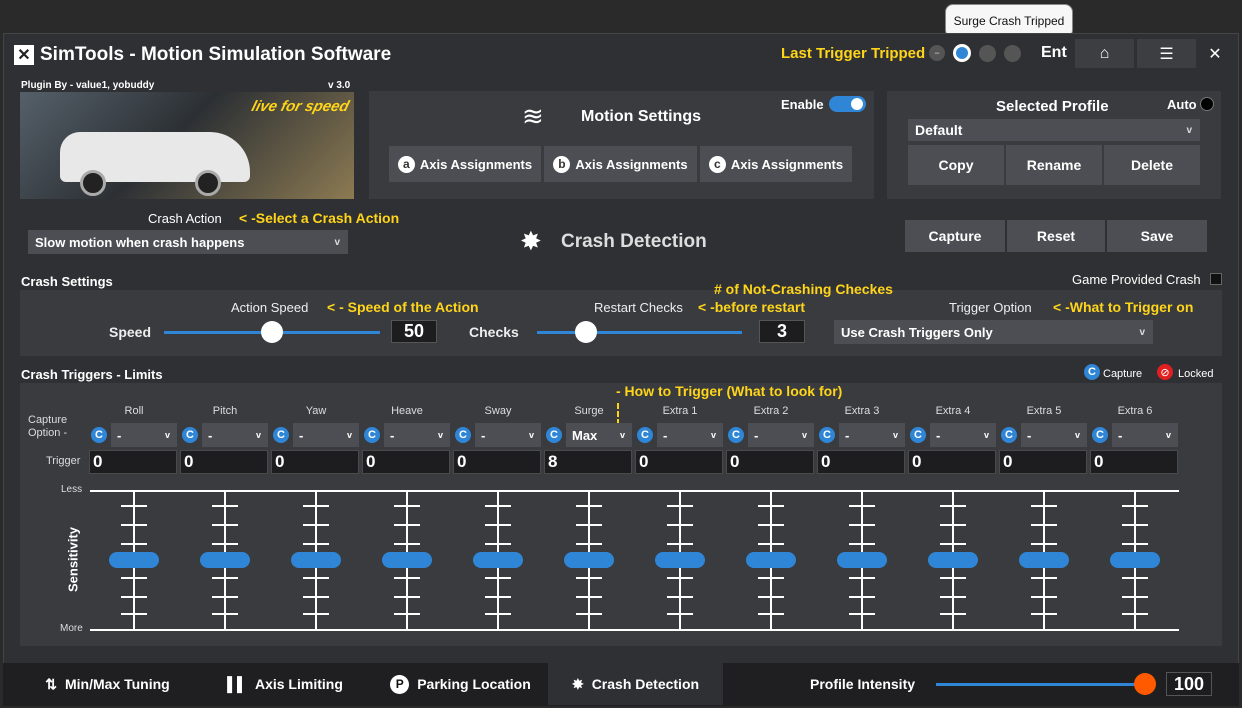 The width and height of the screenshot is (1242, 708). What do you see at coordinates (956, 165) in the screenshot?
I see `copy-button: Copy` at bounding box center [956, 165].